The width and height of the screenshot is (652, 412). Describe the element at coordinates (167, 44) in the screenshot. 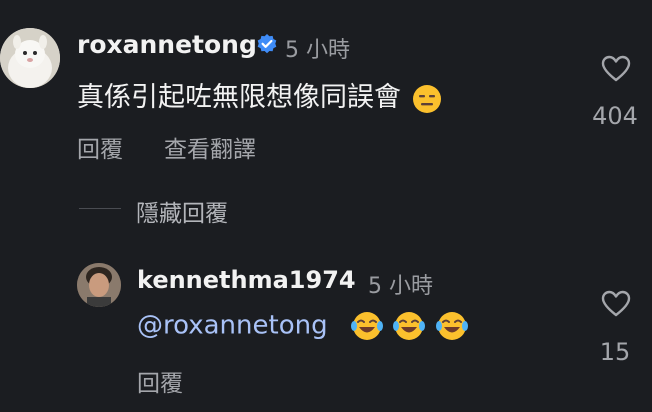

I see `comment-username: roxannetong` at that location.